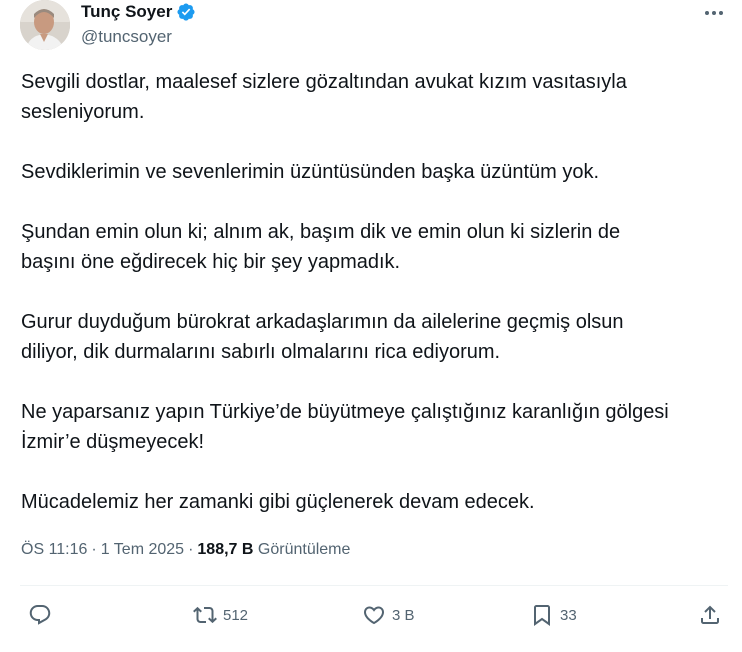  Describe the element at coordinates (54, 549) in the screenshot. I see `tweet-time: ÖS 11:16` at that location.